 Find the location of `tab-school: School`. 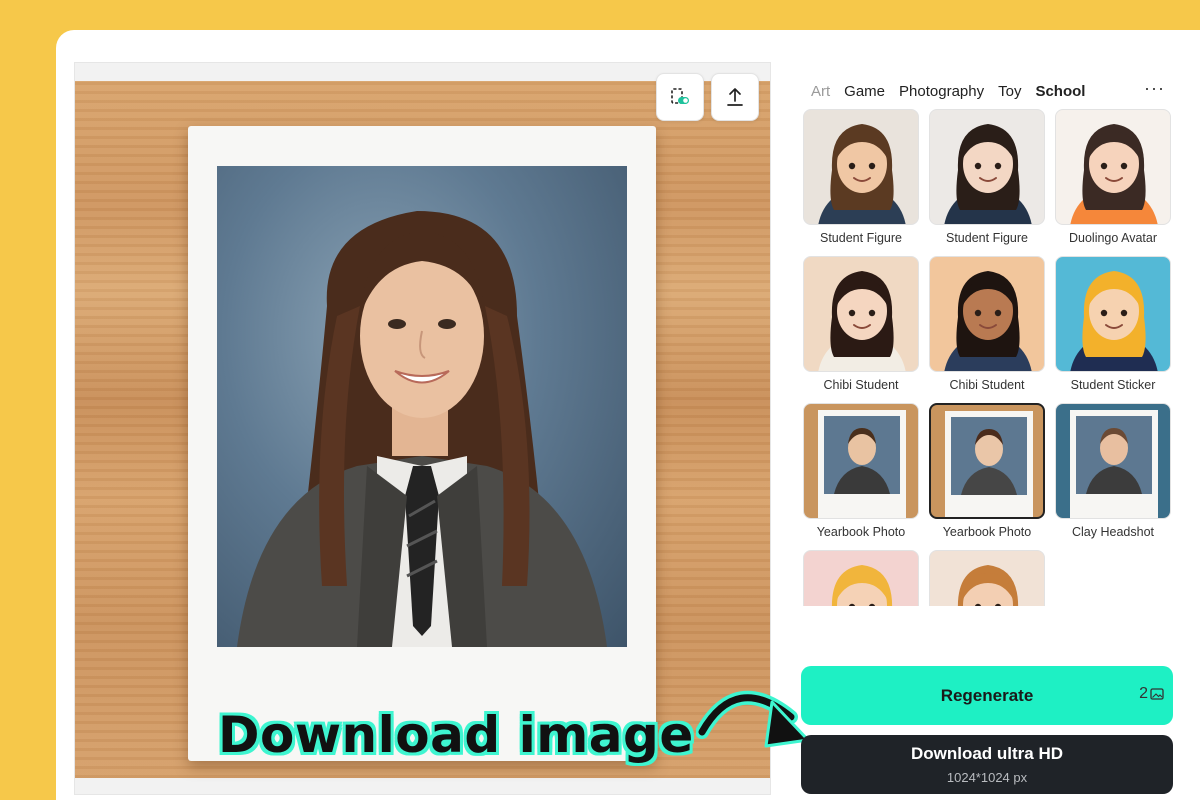

tab-school: School is located at coordinates (1060, 91).